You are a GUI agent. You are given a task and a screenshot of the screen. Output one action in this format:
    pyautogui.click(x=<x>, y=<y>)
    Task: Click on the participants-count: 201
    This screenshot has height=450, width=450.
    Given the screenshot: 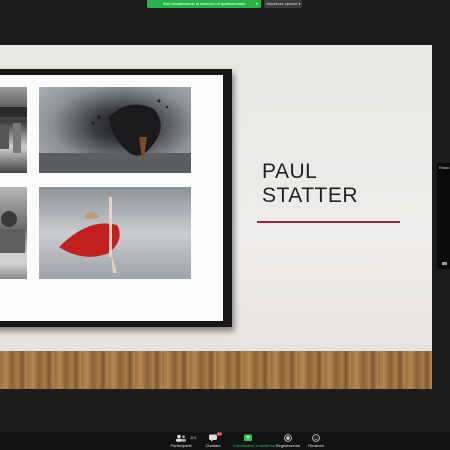 What is the action you would take?
    pyautogui.click(x=193, y=437)
    